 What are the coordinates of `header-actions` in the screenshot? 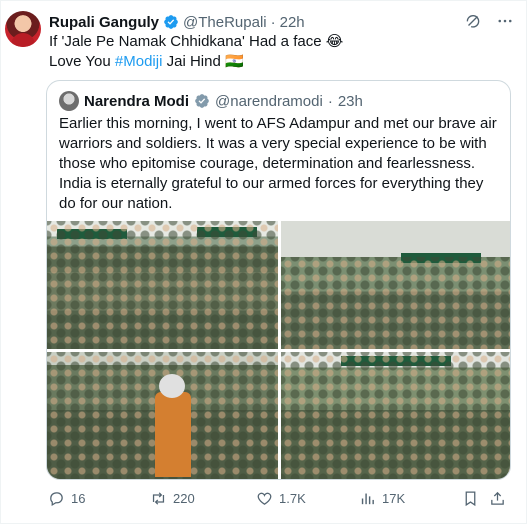 It's located at (489, 21).